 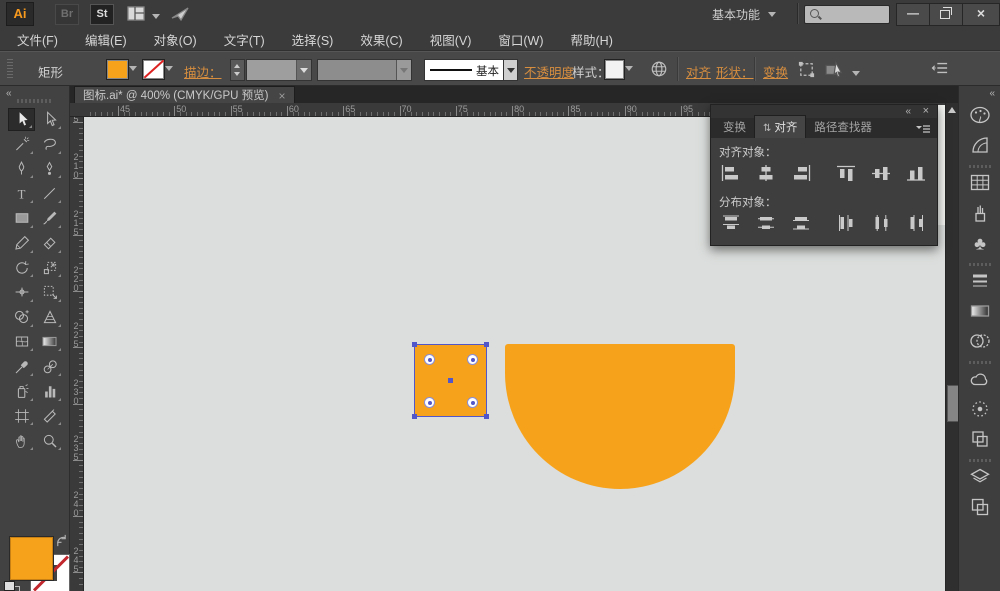 What do you see at coordinates (102, 14) in the screenshot?
I see `stock-button: St` at bounding box center [102, 14].